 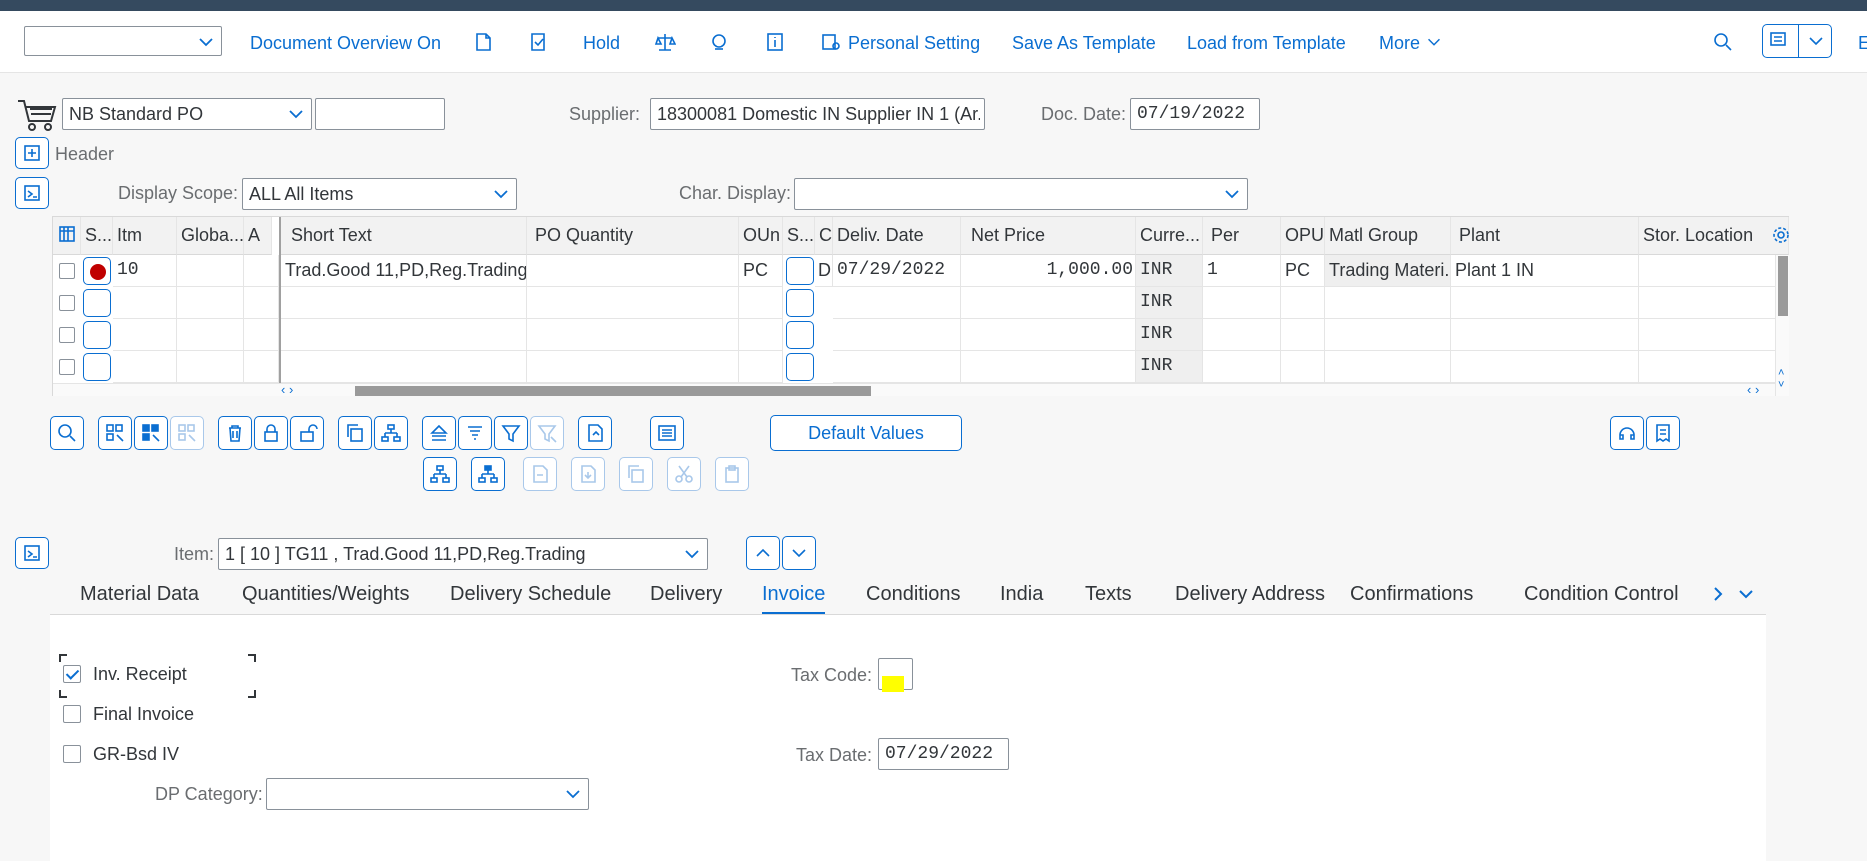 I want to click on cell-short-text: Trad.Good 11,PD,Reg.Trading, so click(x=404, y=271).